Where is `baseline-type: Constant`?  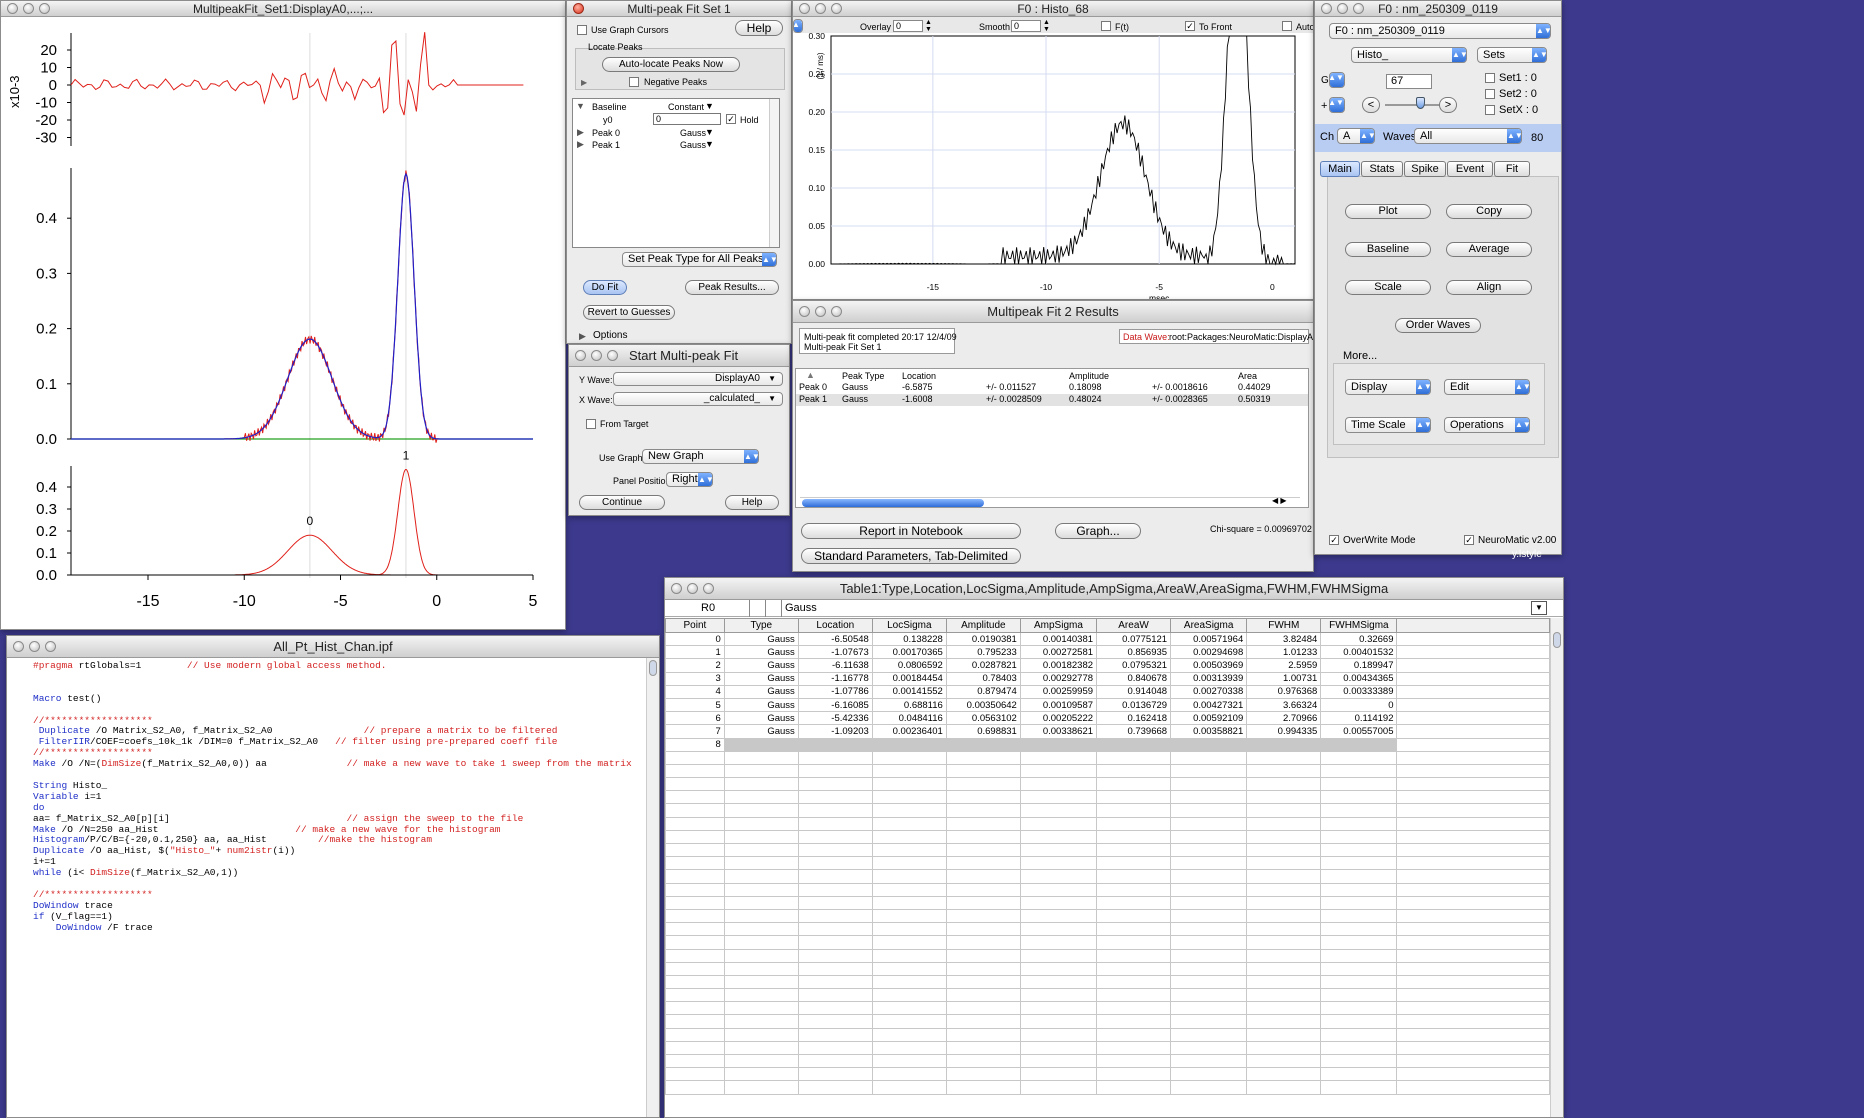
baseline-type: Constant is located at coordinates (686, 107).